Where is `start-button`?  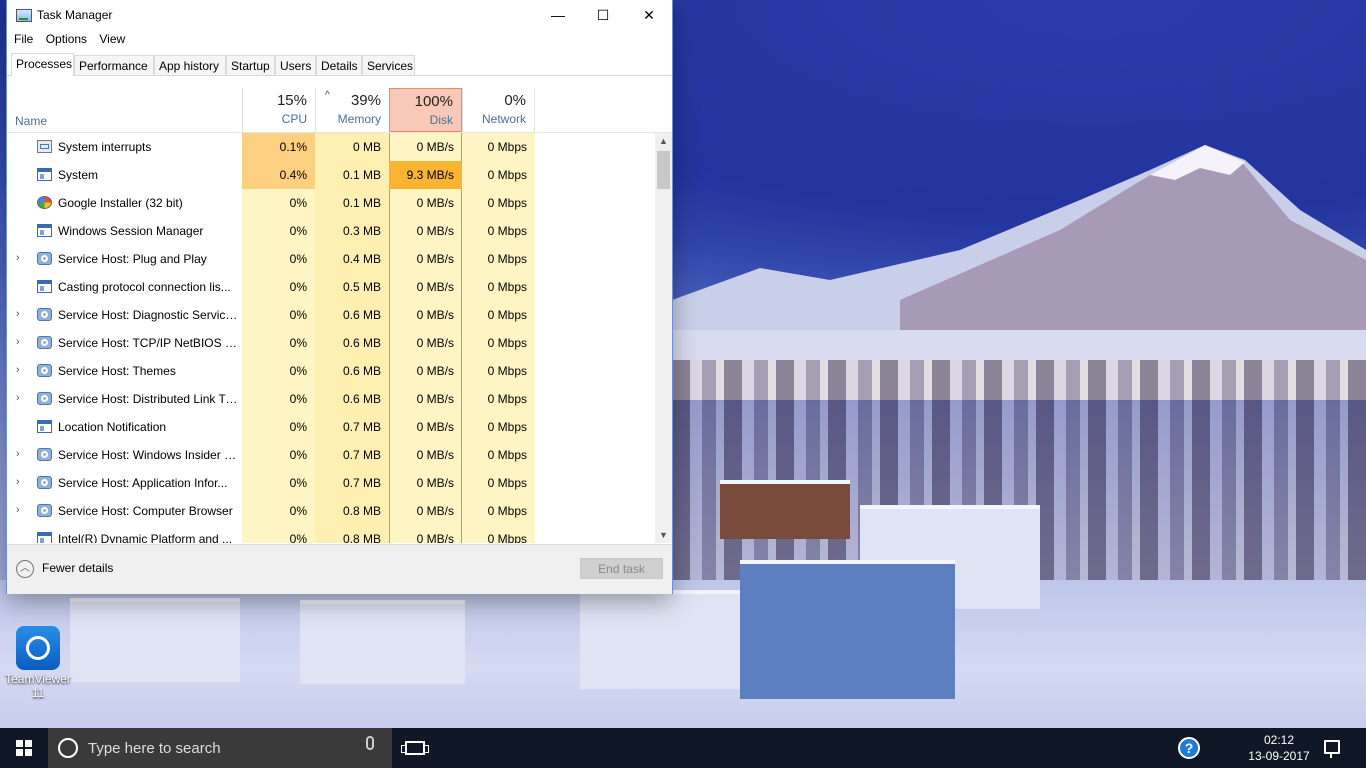
start-button is located at coordinates (24, 748).